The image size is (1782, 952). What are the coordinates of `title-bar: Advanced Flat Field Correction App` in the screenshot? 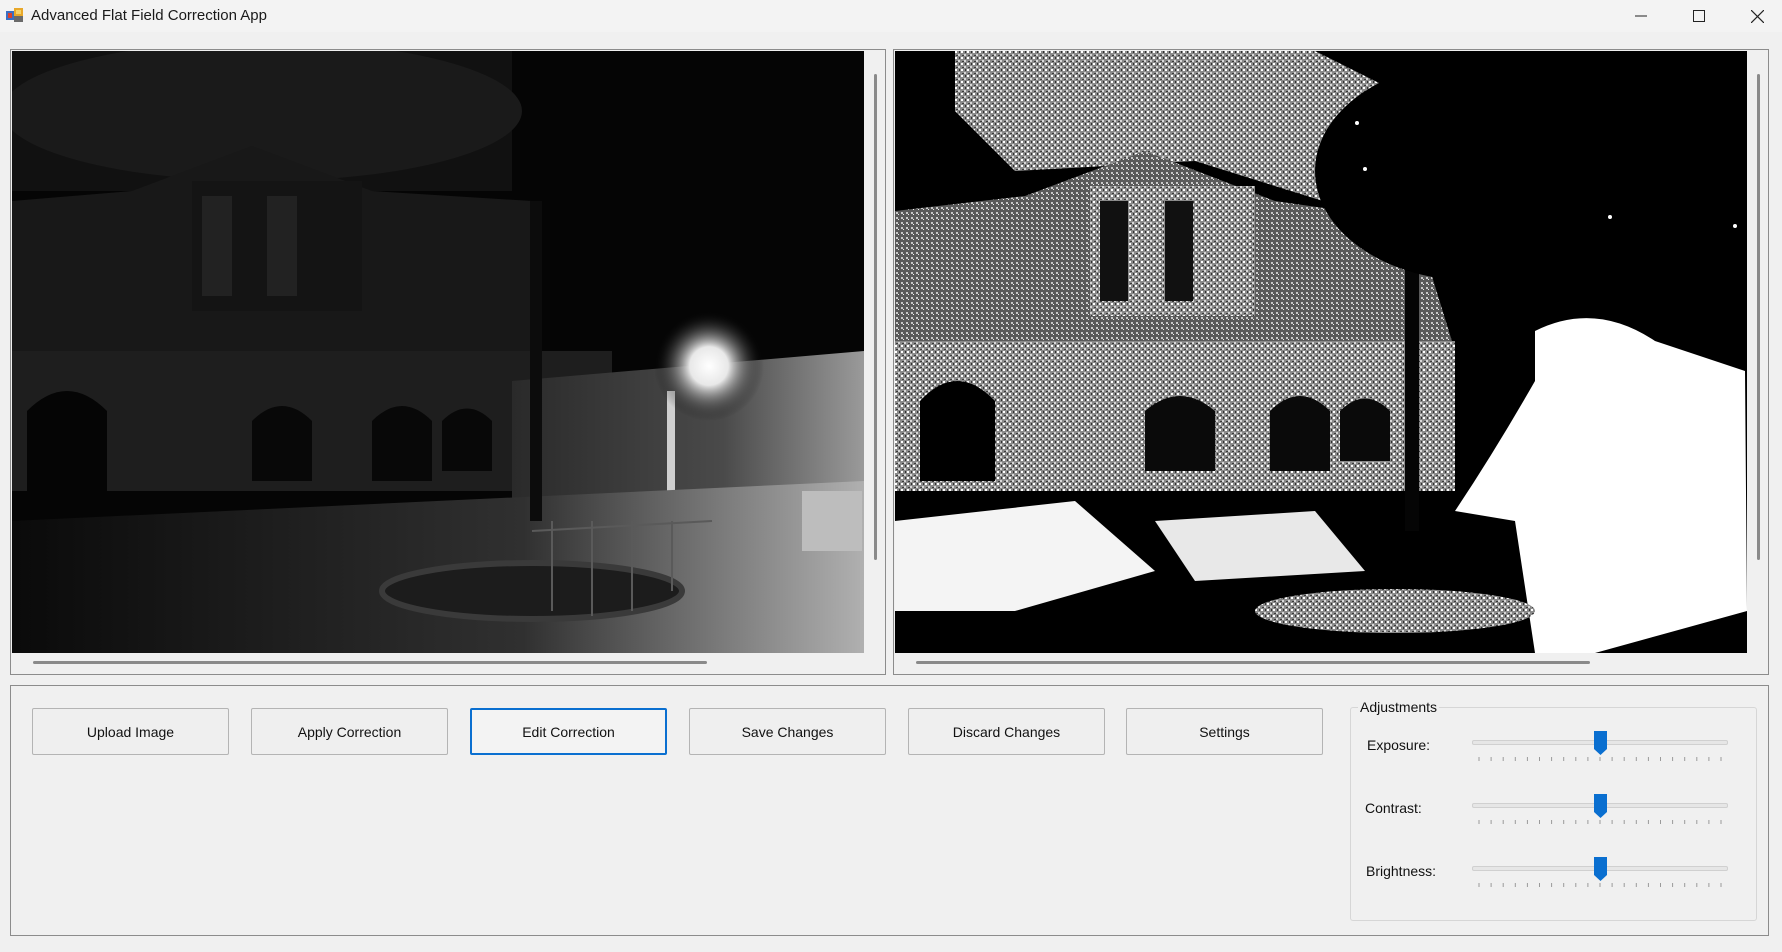 It's located at (891, 16).